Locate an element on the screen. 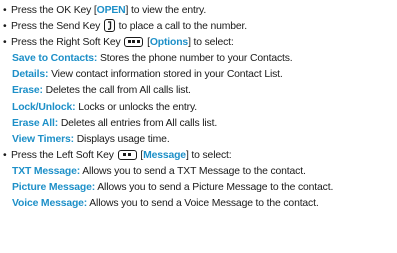 The height and width of the screenshot is (253, 397). instruction-text: Press the Right Soft Key is located at coordinates (66, 43).